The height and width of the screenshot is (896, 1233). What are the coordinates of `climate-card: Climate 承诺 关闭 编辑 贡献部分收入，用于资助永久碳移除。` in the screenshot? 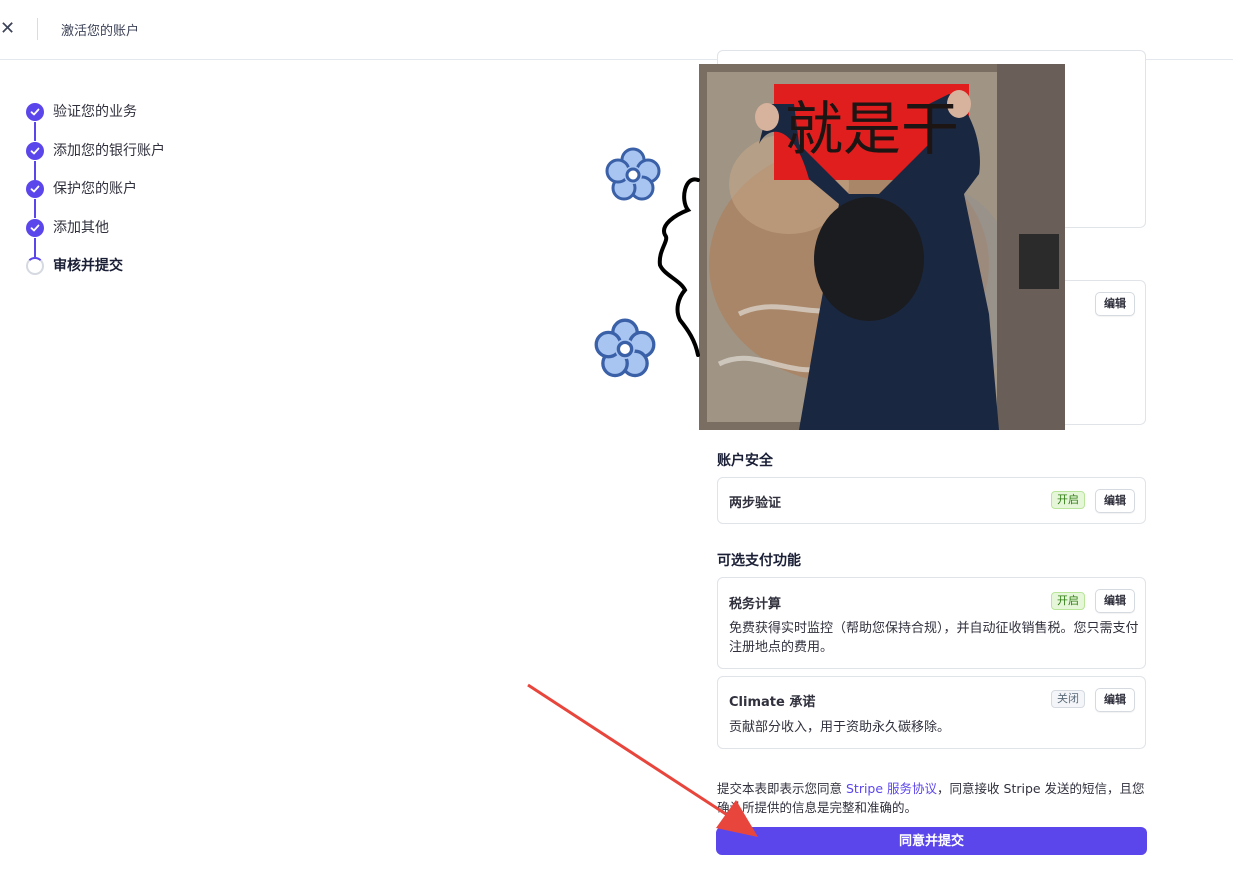 It's located at (931, 712).